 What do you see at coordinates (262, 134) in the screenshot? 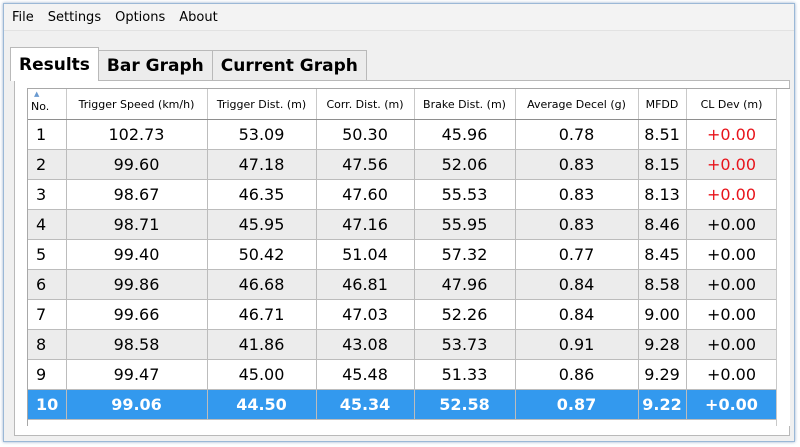
I see `table-cell: 53.09` at bounding box center [262, 134].